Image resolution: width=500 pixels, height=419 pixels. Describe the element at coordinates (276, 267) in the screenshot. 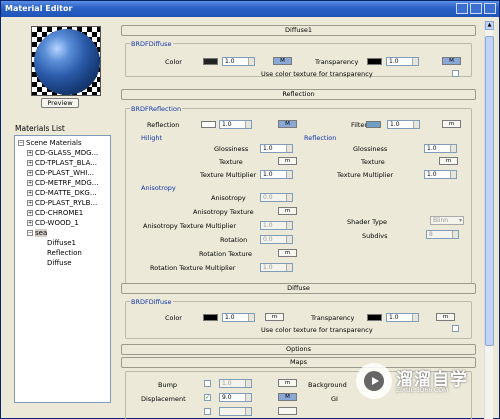

I see `rotation-multiplier-spinner: 1.0` at that location.